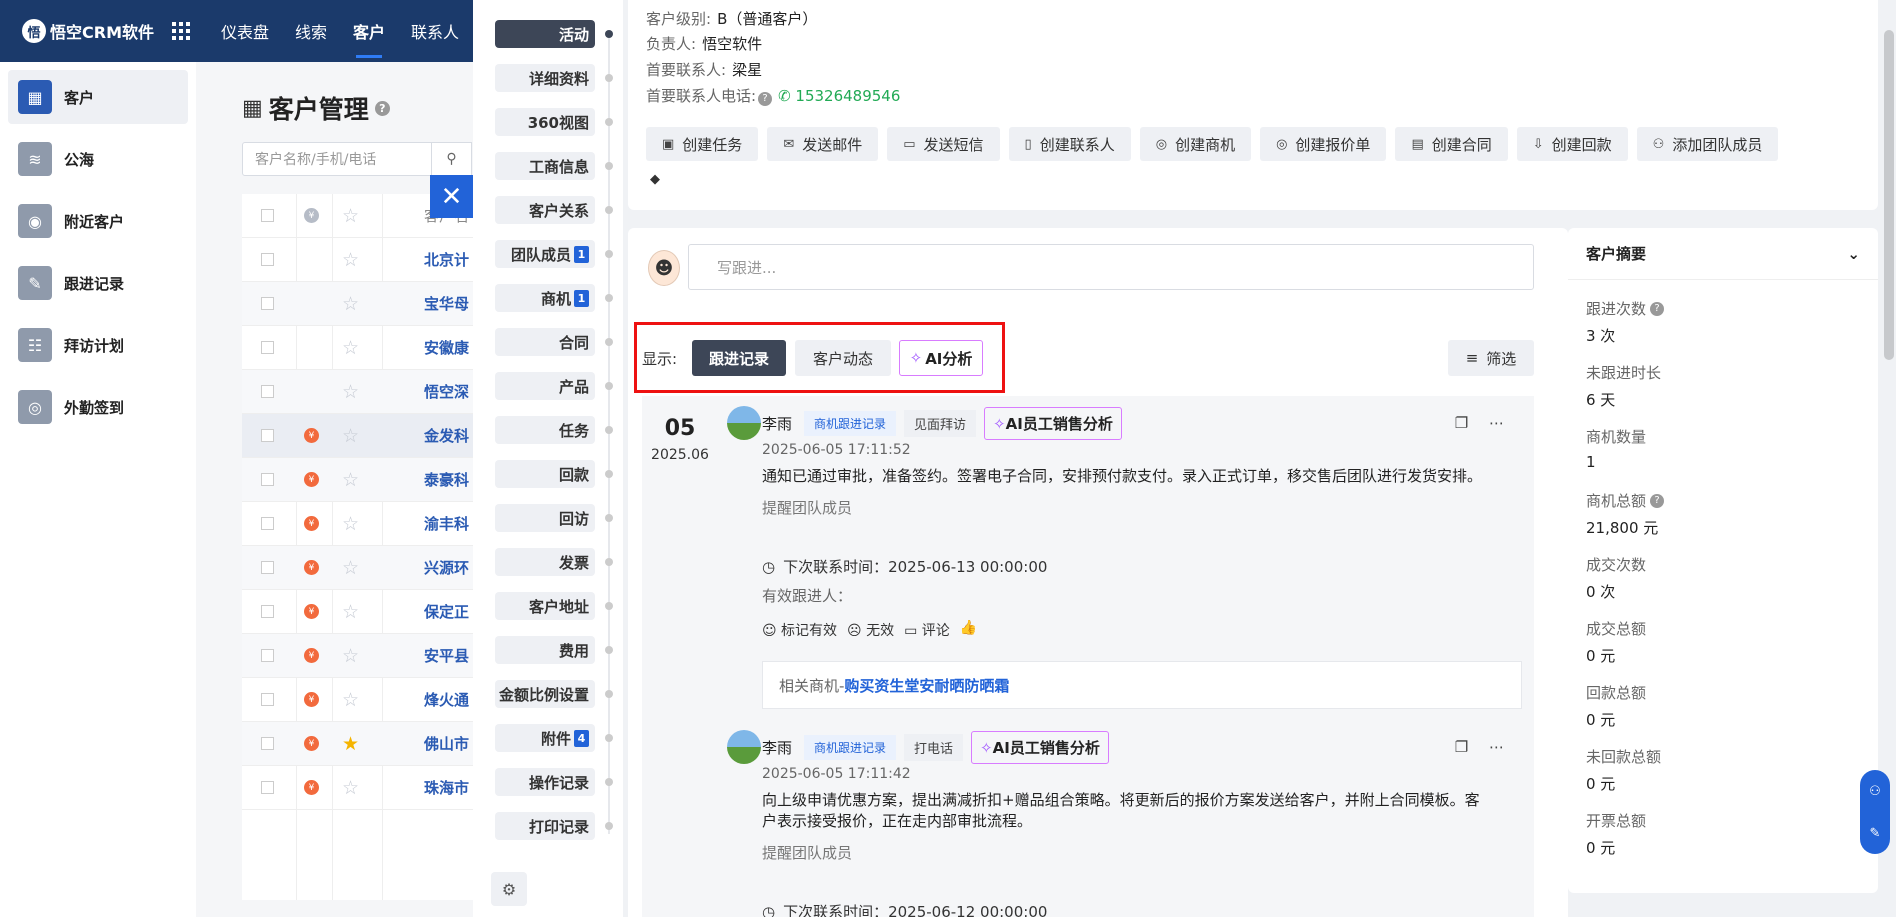  I want to click on drawer-tab: 商机 1, so click(545, 298).